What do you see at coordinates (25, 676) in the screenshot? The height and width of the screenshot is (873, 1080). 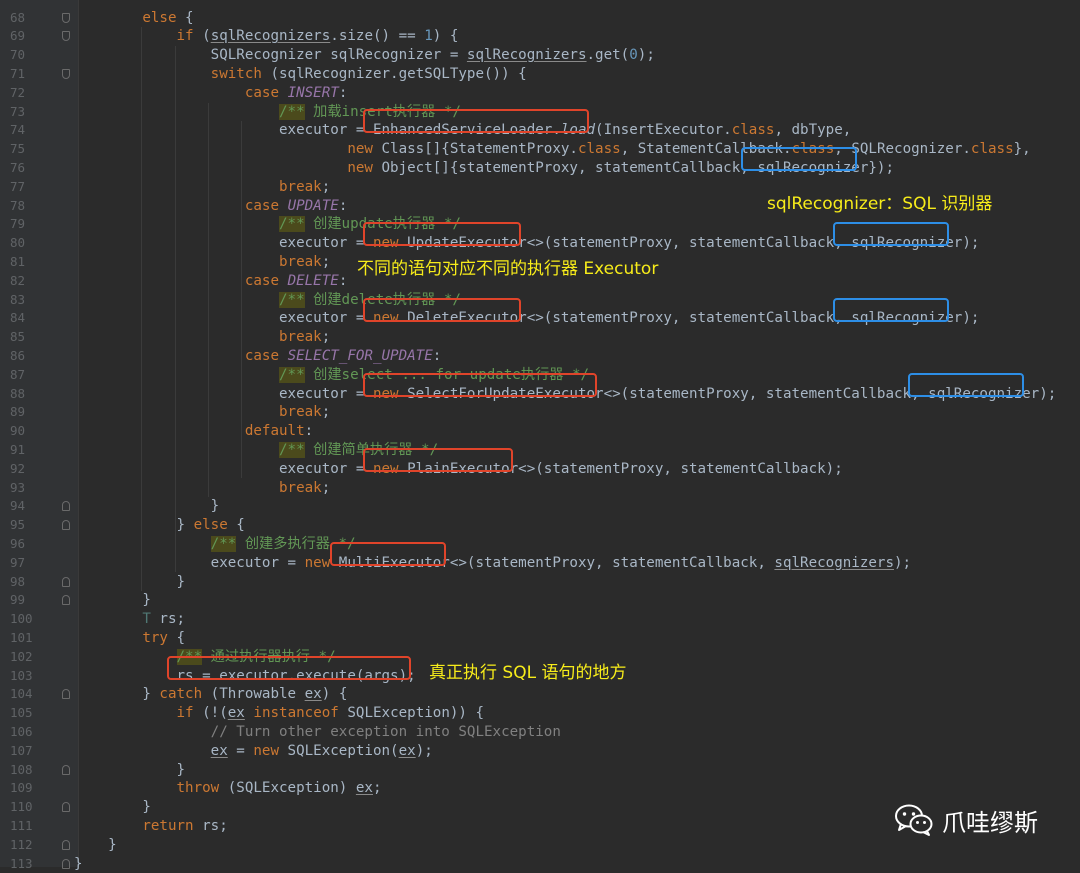 I see `line-number: 103` at bounding box center [25, 676].